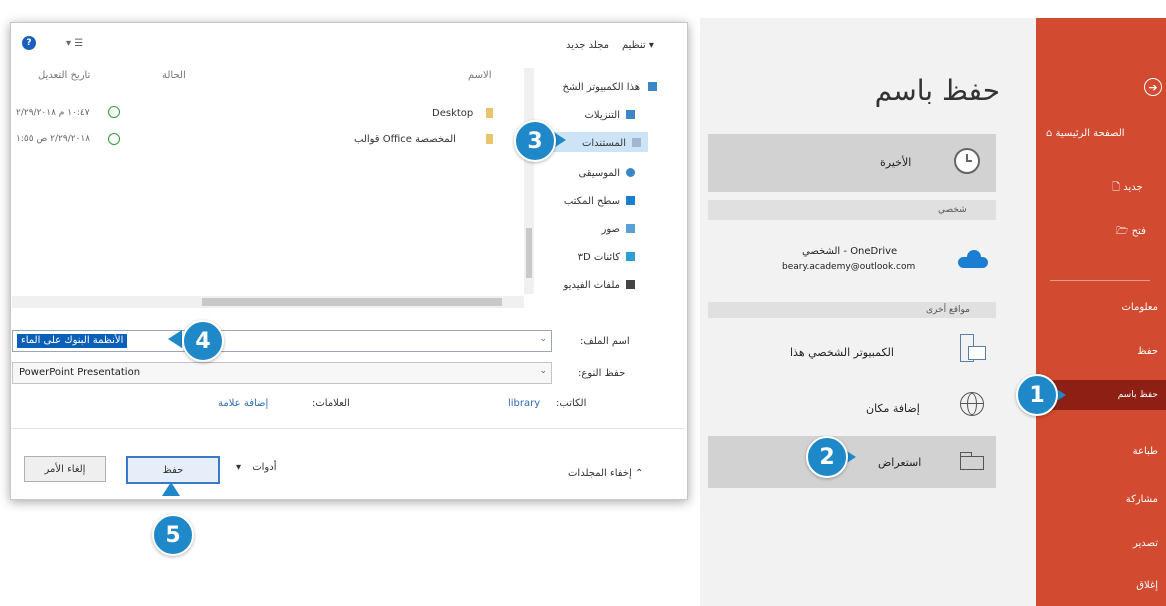 This screenshot has height=606, width=1166. I want to click on file-name-desktop: Desktop, so click(452, 113).